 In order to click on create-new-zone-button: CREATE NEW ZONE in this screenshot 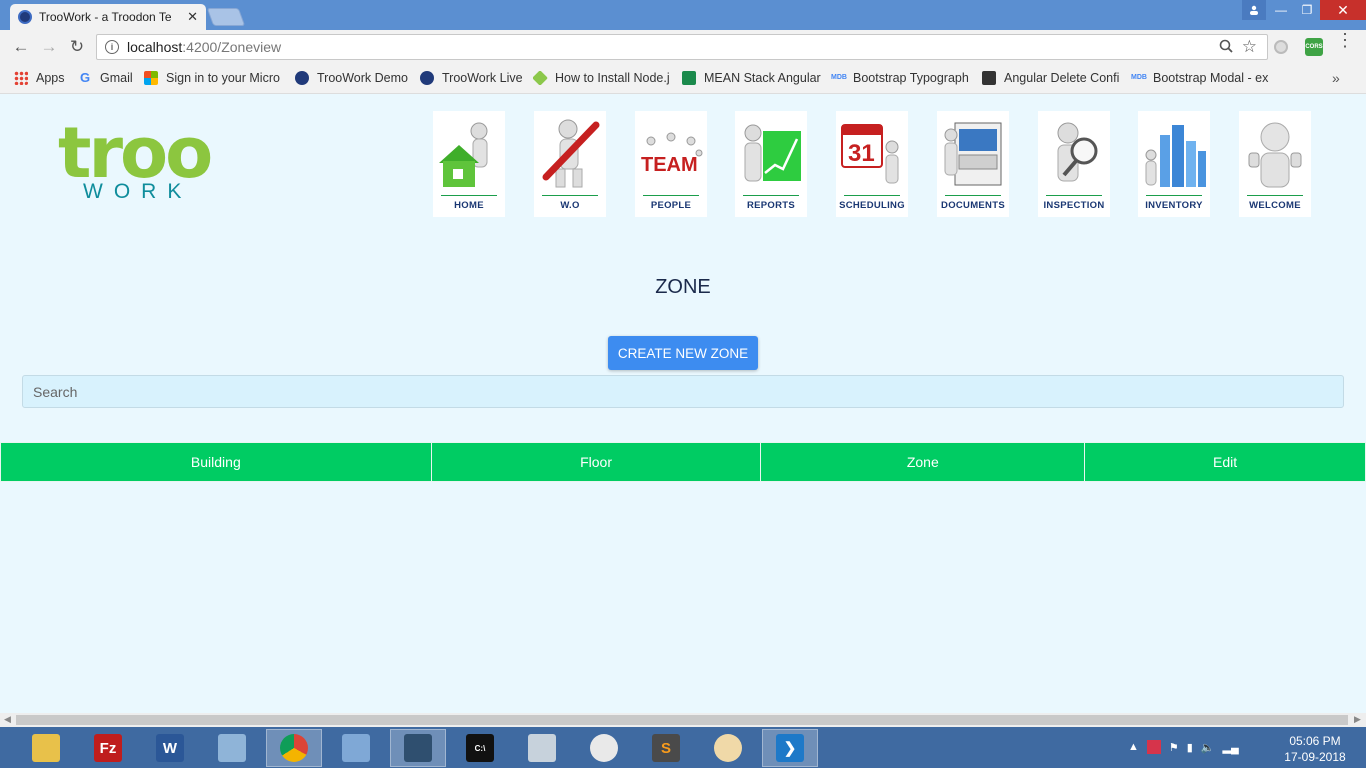, I will do `click(683, 353)`.